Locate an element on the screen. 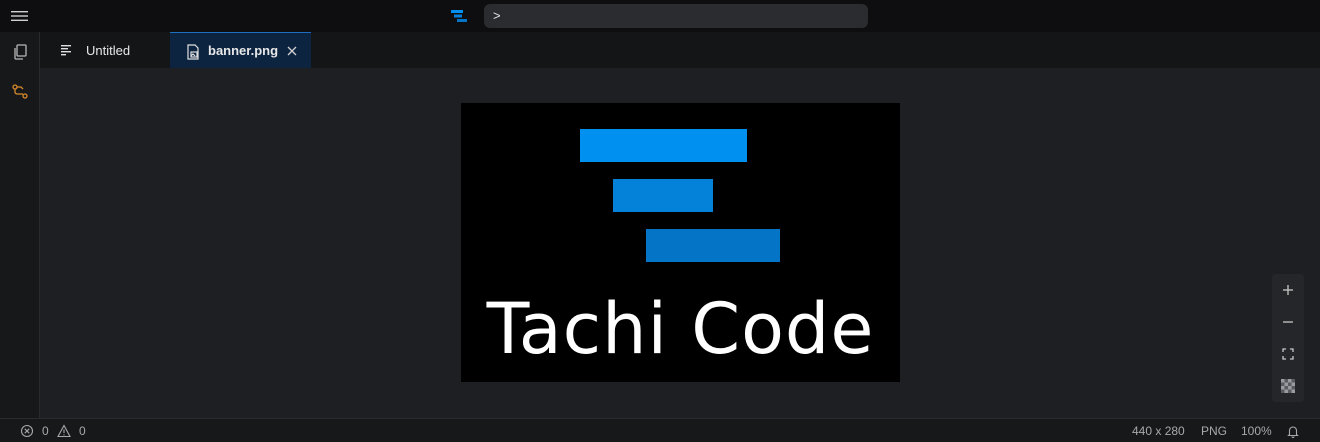 The image size is (1320, 442). warning-count: 0 is located at coordinates (82, 431).